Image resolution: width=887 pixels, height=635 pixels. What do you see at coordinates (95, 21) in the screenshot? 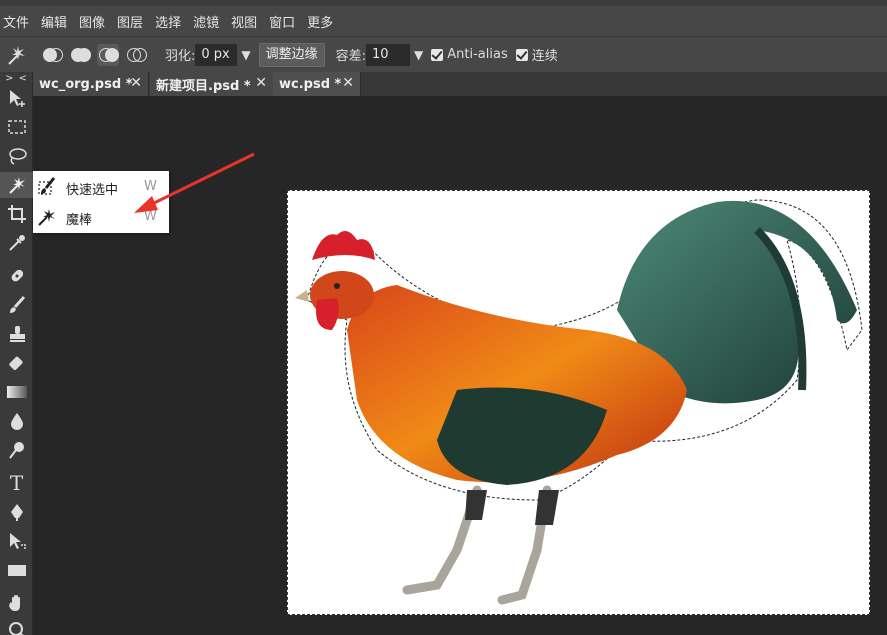
I see `menu-image: 图像` at bounding box center [95, 21].